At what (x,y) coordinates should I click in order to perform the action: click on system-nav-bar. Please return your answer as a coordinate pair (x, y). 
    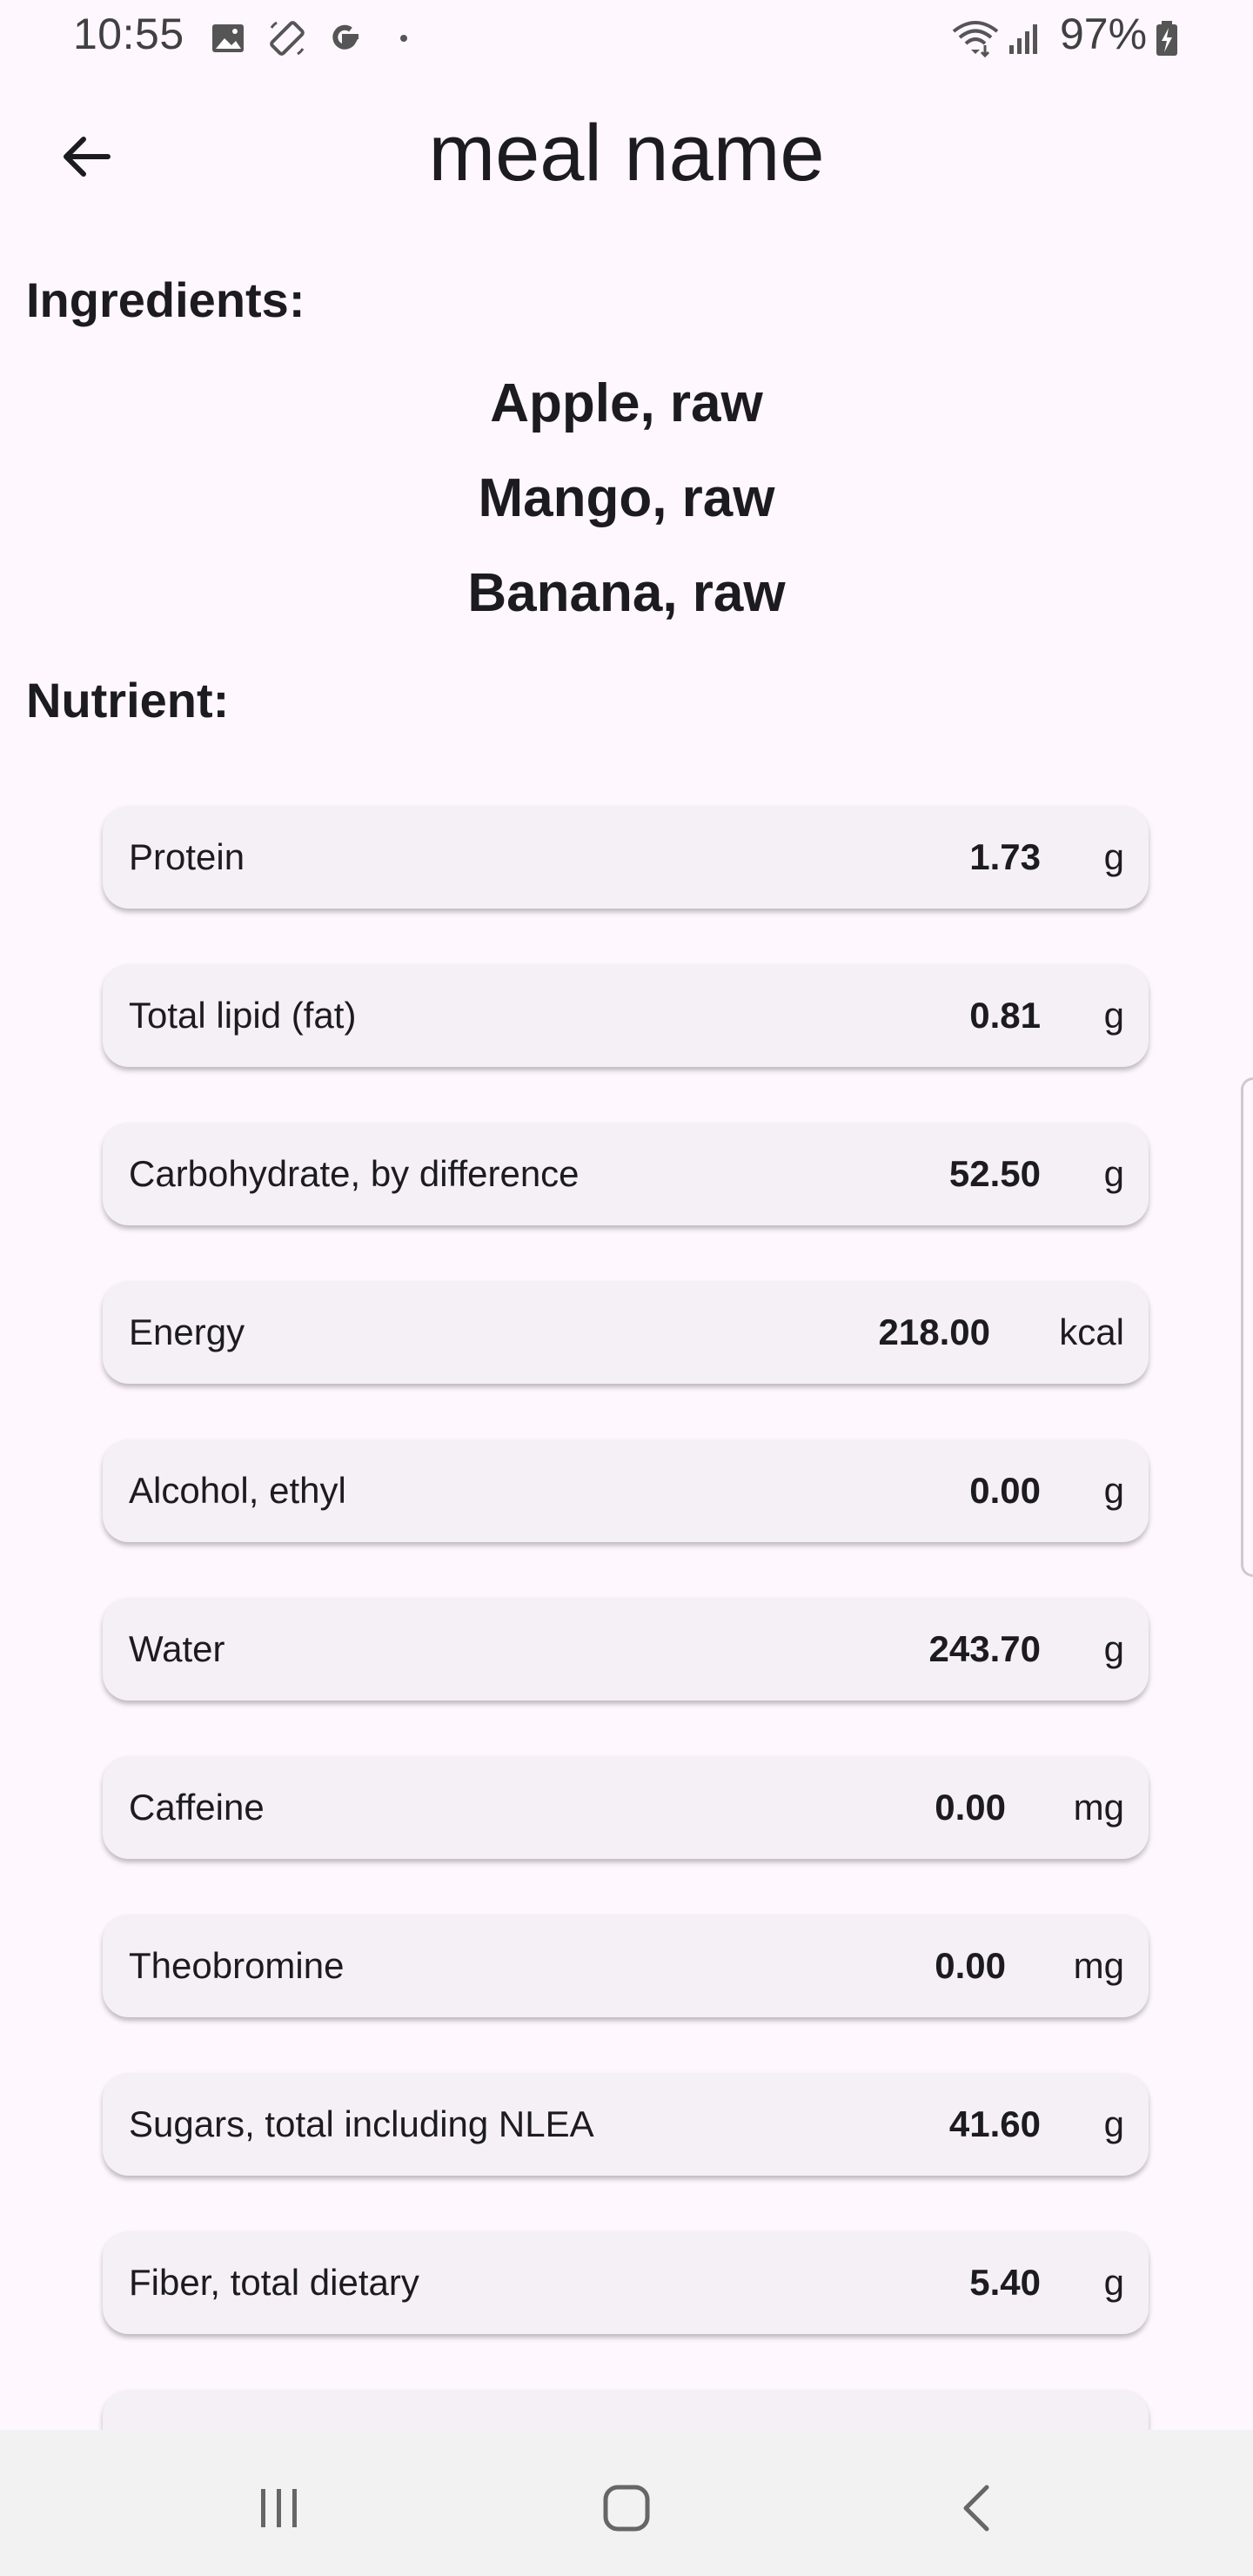
    Looking at the image, I should click on (626, 2503).